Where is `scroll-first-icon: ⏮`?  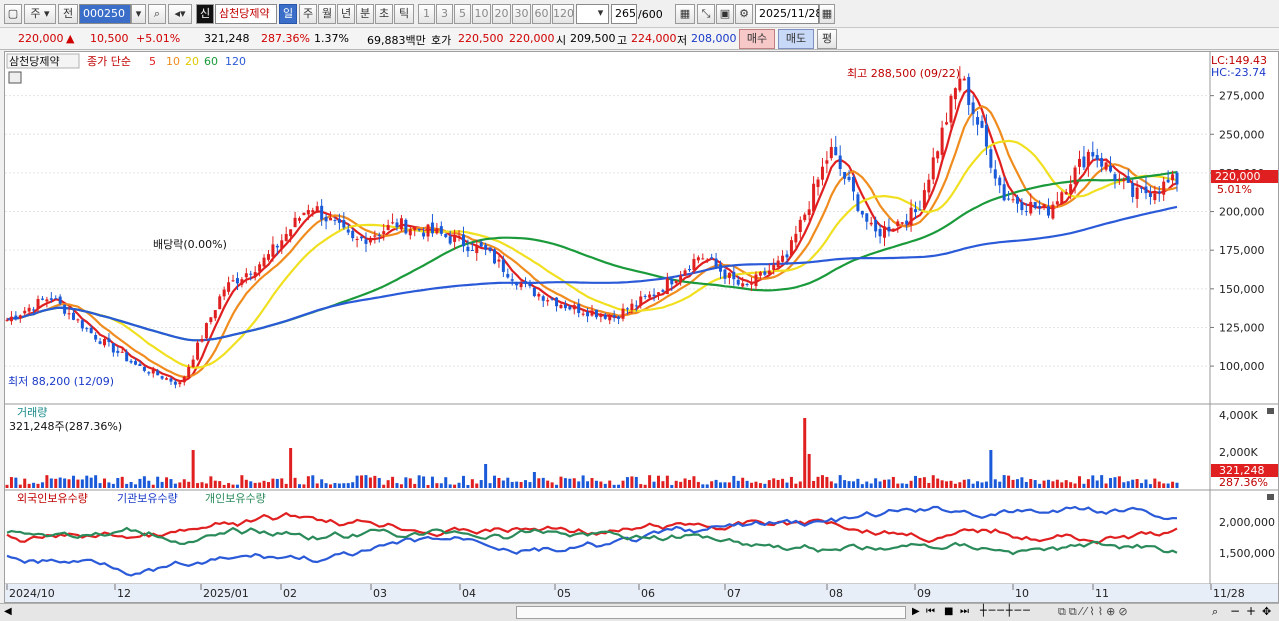
scroll-first-icon: ⏮ is located at coordinates (930, 611).